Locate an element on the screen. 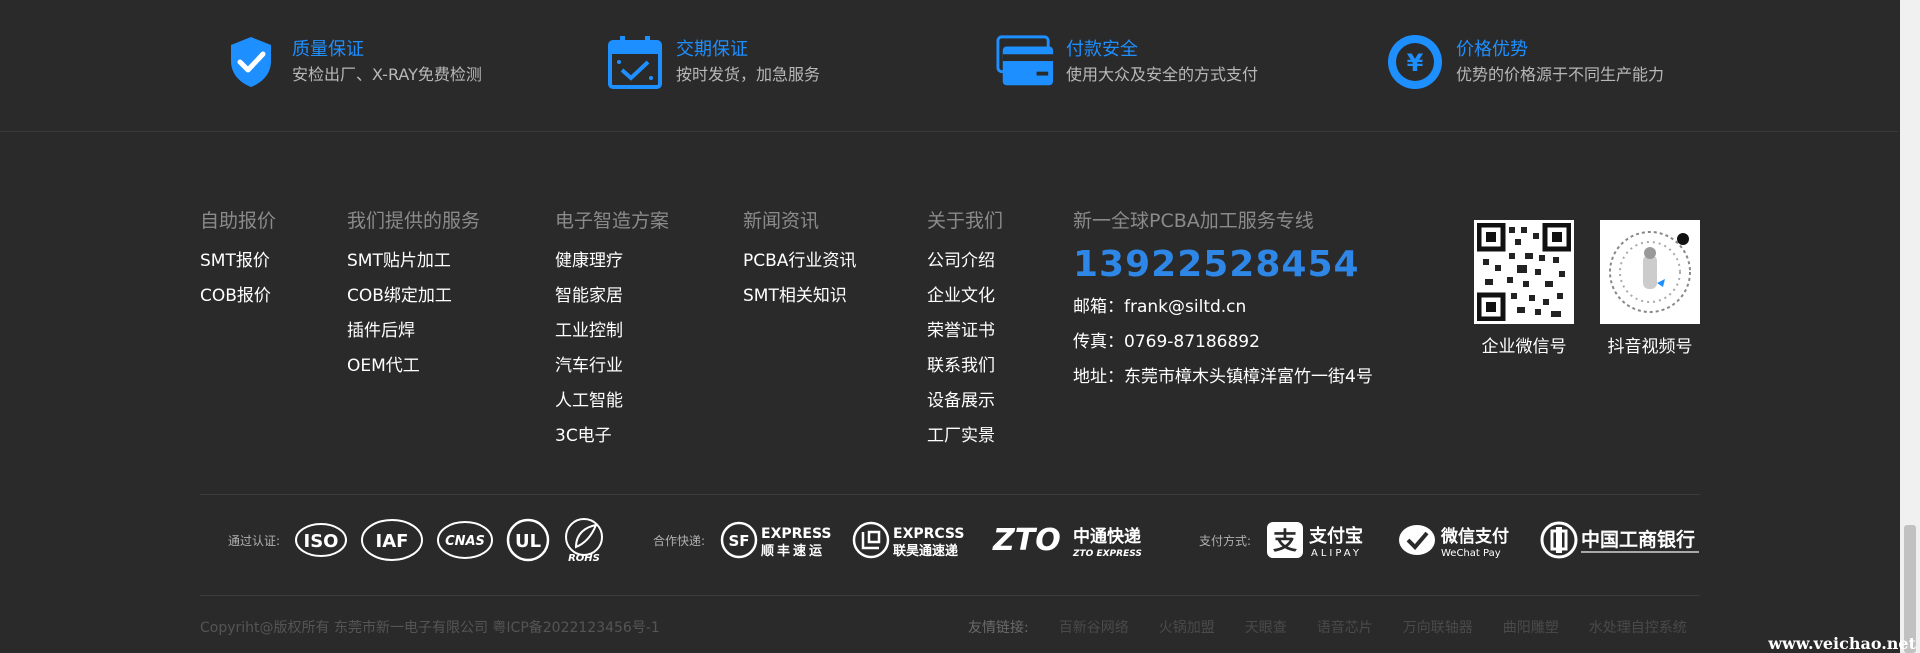 The width and height of the screenshot is (1920, 653). credit-card-icon is located at coordinates (1025, 62).